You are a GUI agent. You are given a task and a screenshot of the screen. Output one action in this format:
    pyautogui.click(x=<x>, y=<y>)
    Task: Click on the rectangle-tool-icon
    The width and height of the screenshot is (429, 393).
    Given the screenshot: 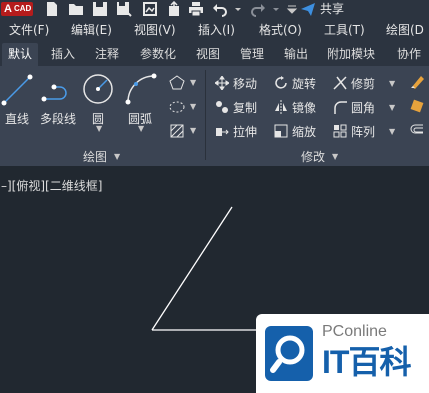 What is the action you would take?
    pyautogui.click(x=177, y=83)
    